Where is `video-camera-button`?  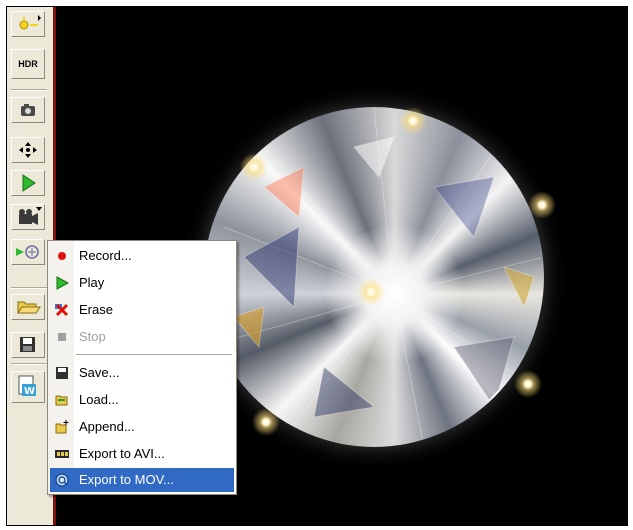
video-camera-button is located at coordinates (28, 217).